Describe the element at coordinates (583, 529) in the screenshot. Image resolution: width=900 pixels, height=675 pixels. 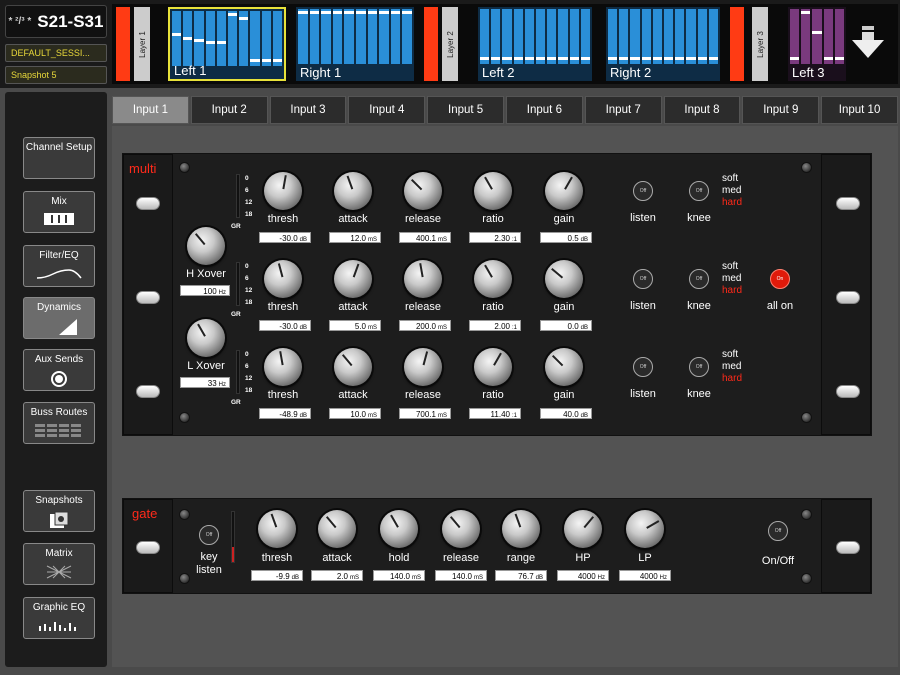
I see `gate-hp-knob` at that location.